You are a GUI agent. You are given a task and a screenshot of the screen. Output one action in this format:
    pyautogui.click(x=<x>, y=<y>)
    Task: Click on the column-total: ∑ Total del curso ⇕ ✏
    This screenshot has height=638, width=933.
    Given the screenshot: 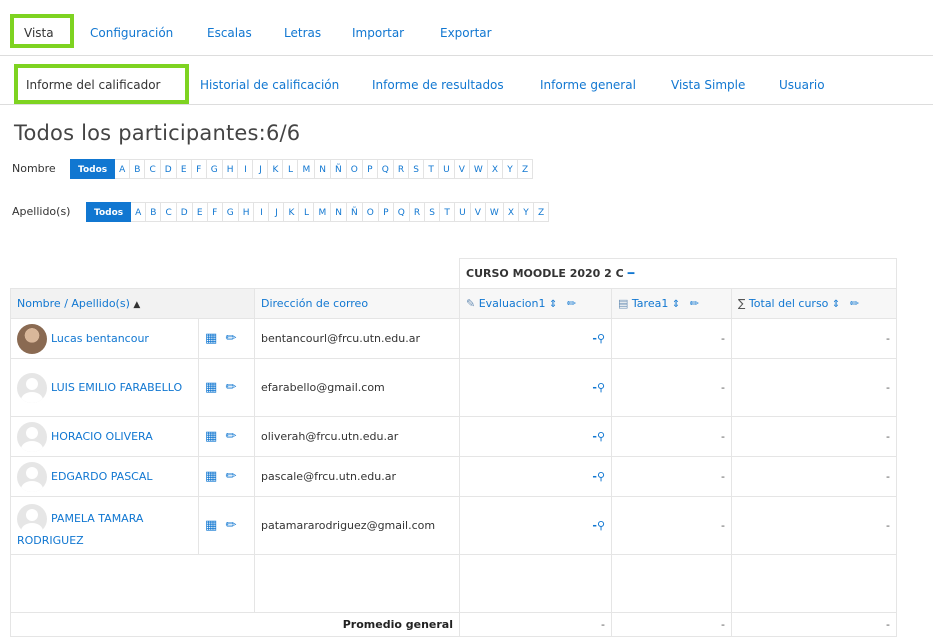 What is the action you would take?
    pyautogui.click(x=814, y=303)
    